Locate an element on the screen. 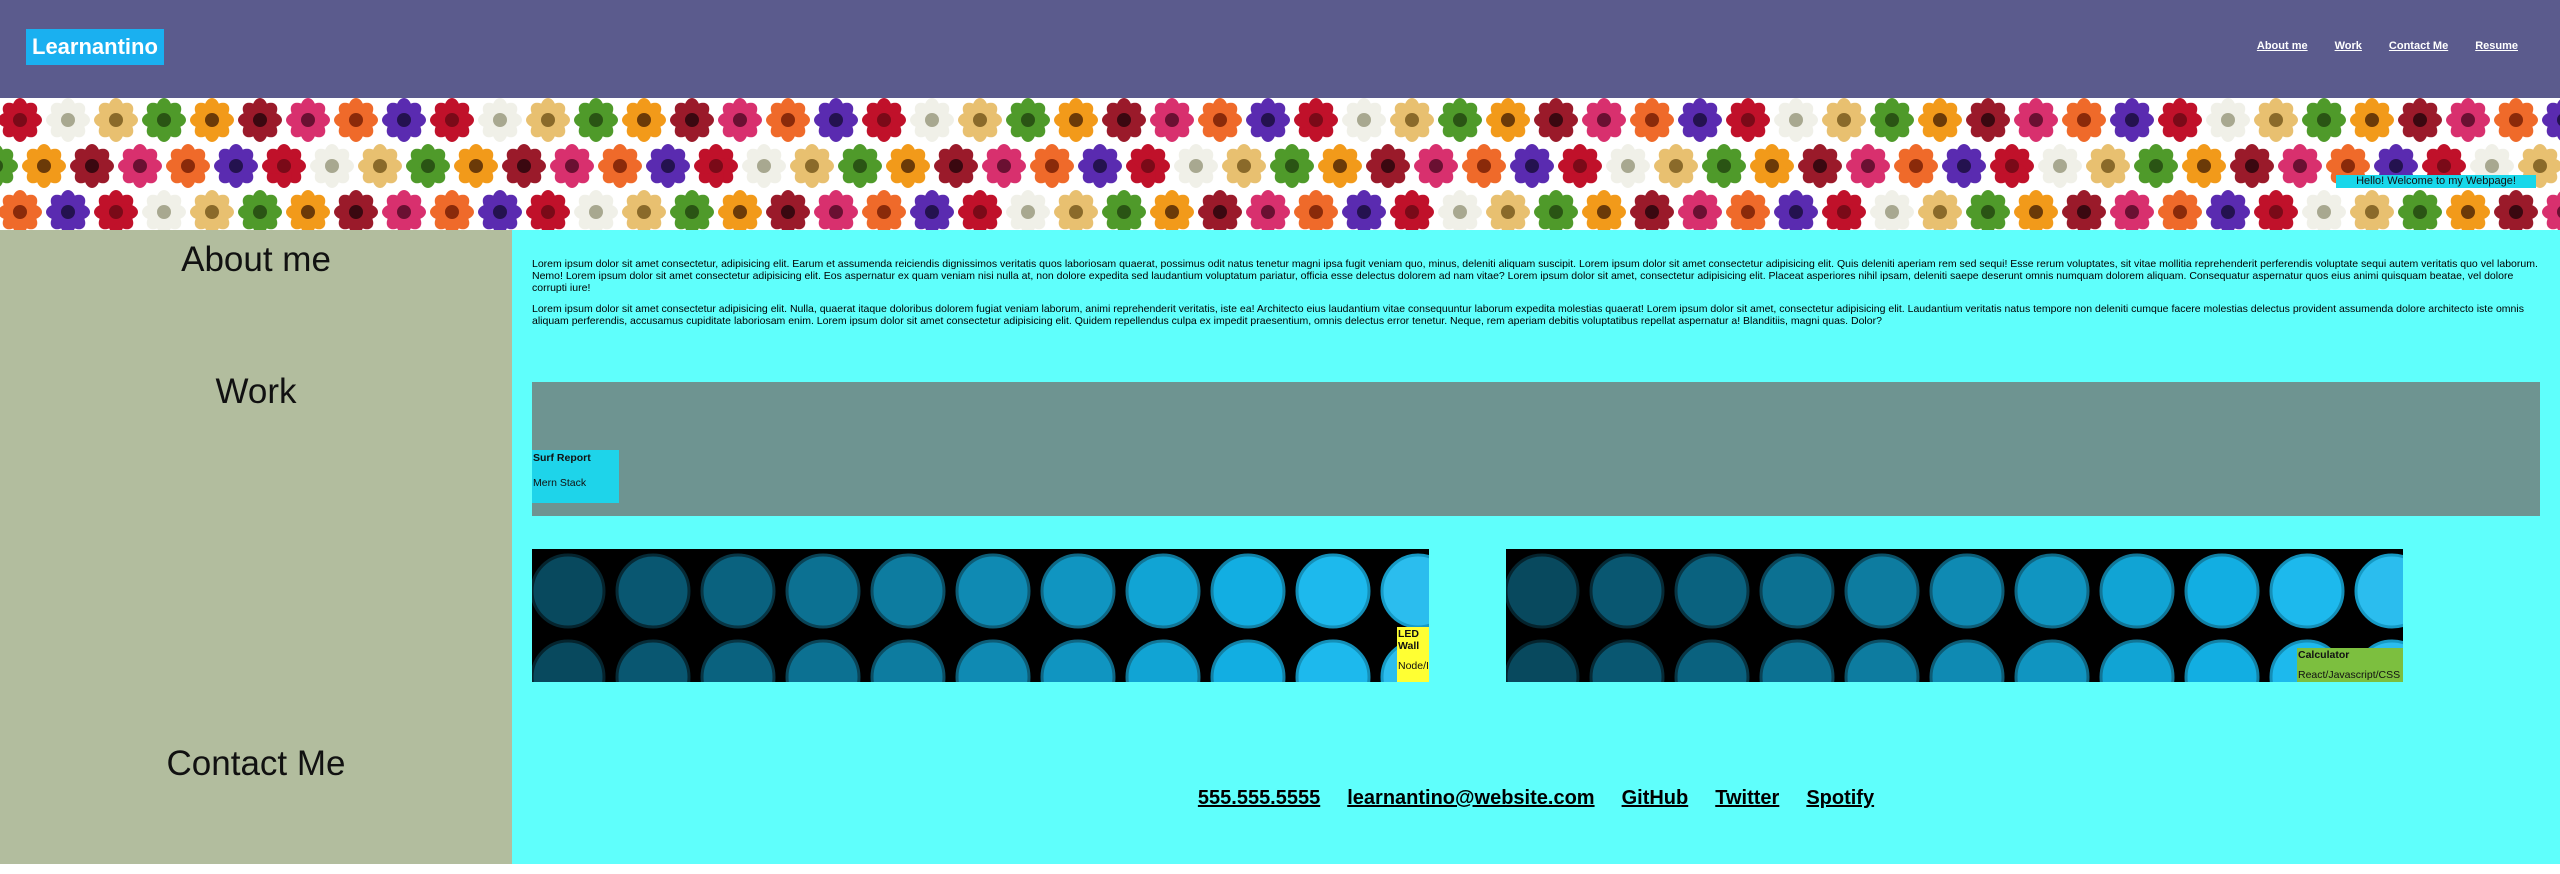 The height and width of the screenshot is (874, 2560). nav-work-link: Work is located at coordinates (2348, 46).